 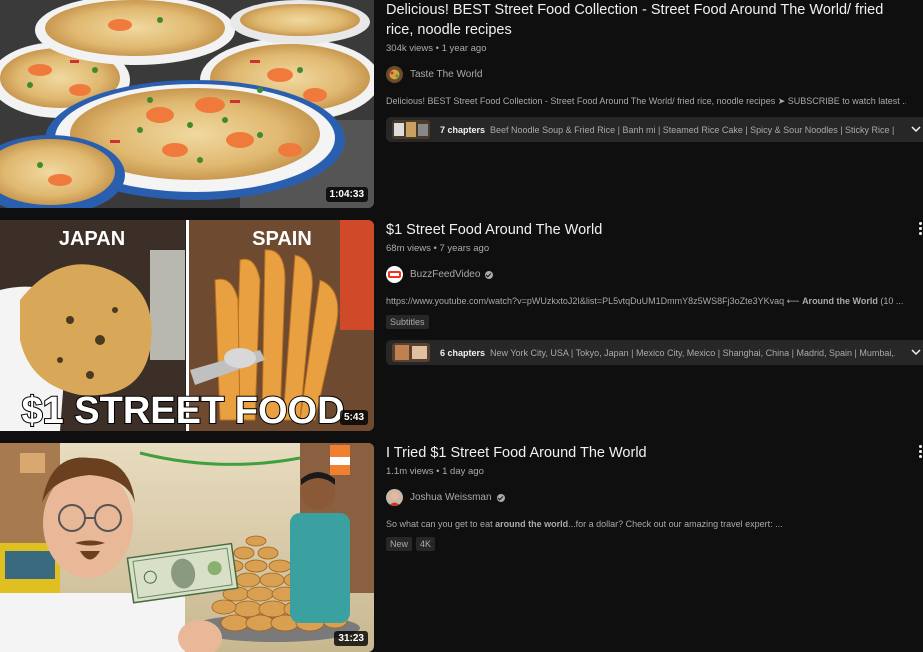 I want to click on video-thumbnail: 1:04:33, so click(x=187, y=104).